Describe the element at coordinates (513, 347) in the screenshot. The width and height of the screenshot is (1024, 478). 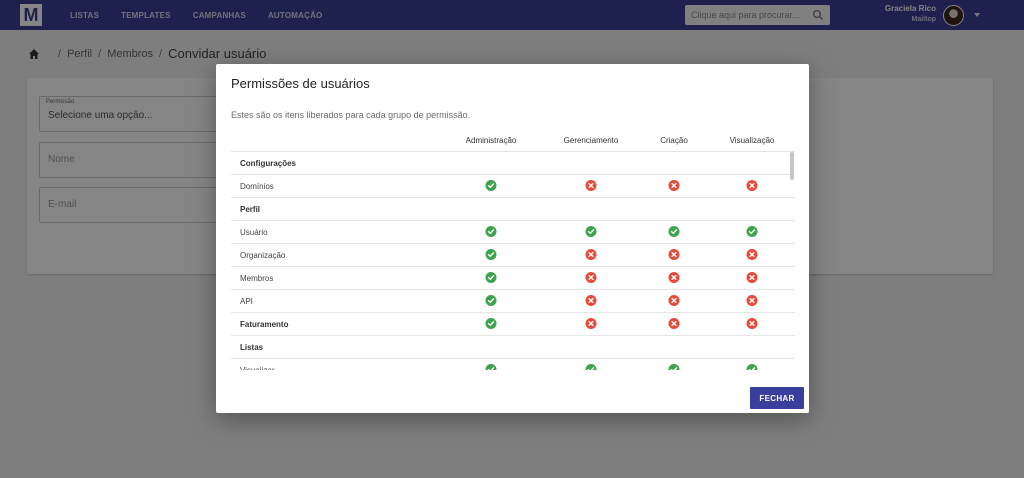
I see `table-row: Listas` at that location.